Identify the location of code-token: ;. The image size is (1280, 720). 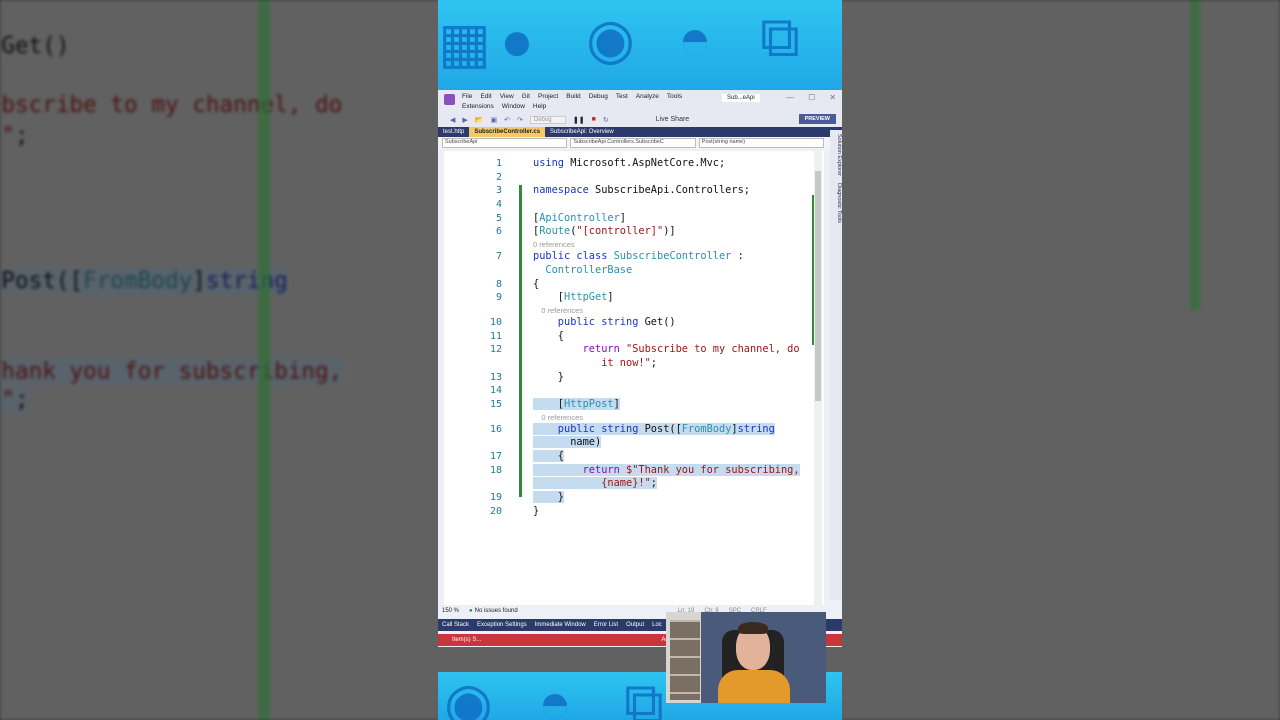
(653, 483).